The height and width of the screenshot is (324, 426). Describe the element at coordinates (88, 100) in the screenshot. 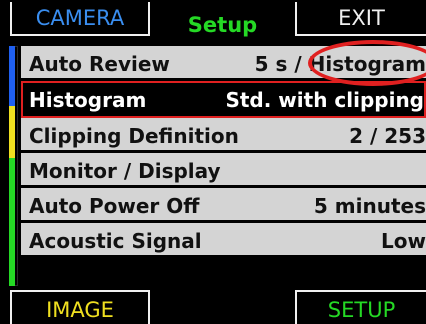

I see `menu-item-label: Histogram` at that location.